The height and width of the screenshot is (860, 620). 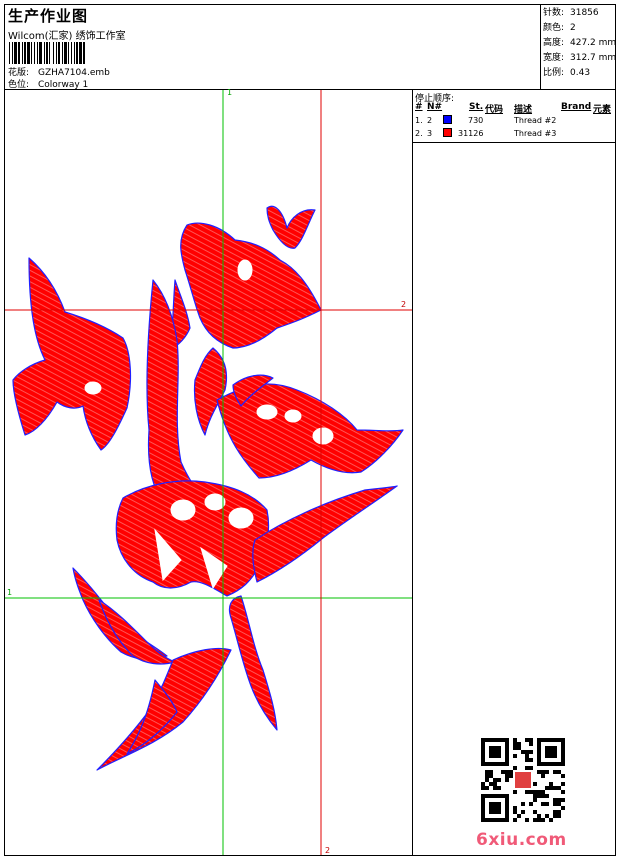 What do you see at coordinates (72, 354) in the screenshot?
I see `left-leaf` at bounding box center [72, 354].